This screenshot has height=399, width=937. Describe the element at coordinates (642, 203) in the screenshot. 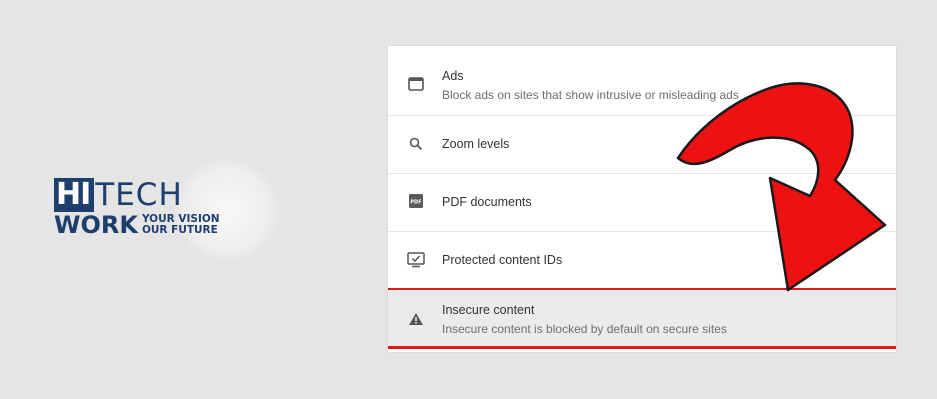

I see `settings-row-pdf-documents: PDF PDF documents` at that location.